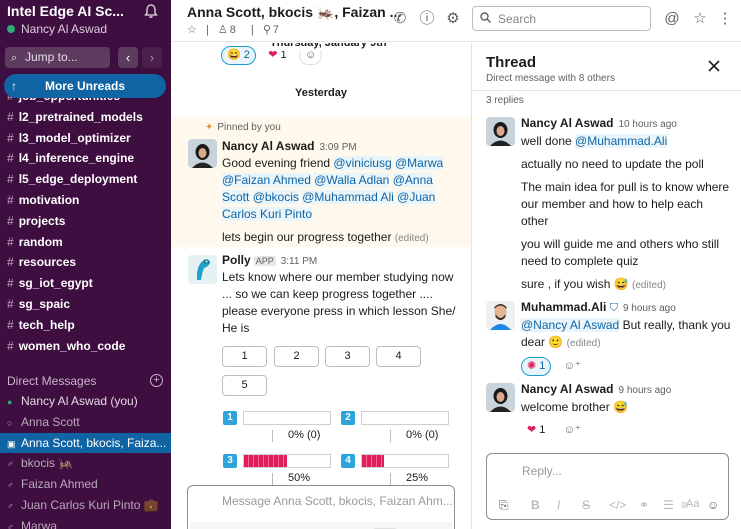  What do you see at coordinates (151, 11) in the screenshot?
I see `bell-icon` at bounding box center [151, 11].